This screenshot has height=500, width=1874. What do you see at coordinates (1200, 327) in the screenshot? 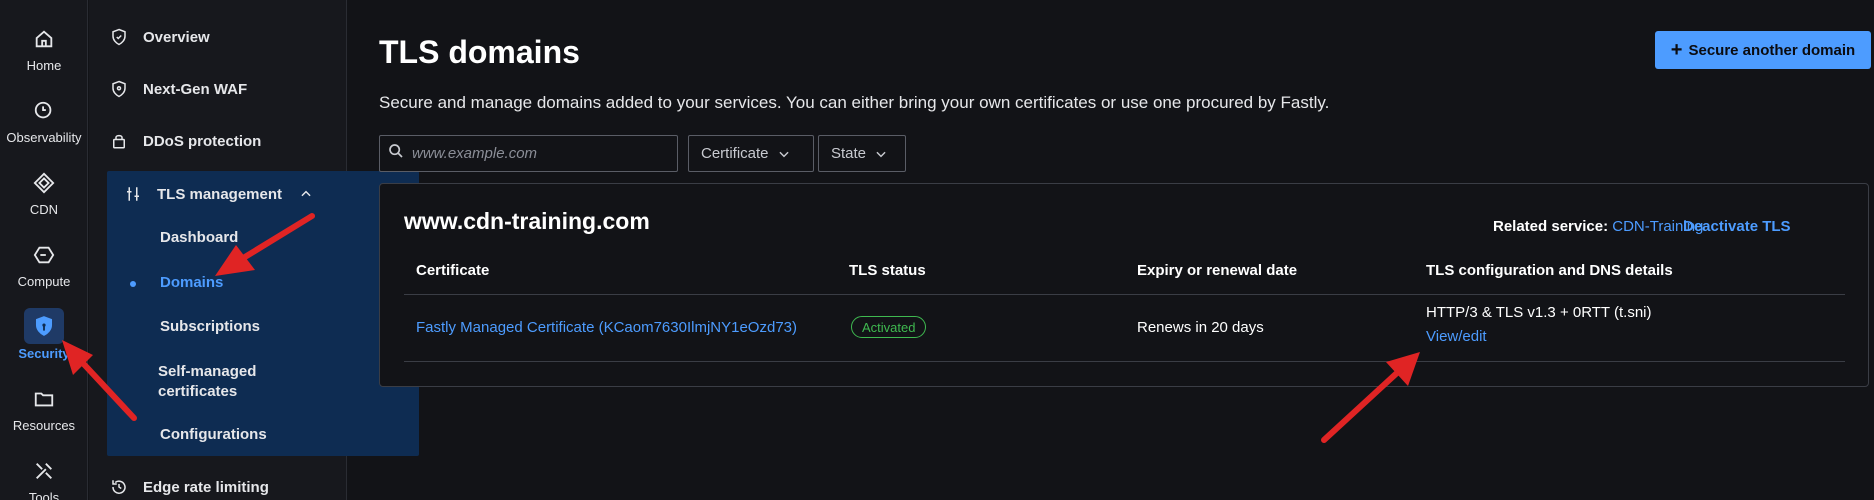
I see `expiry-value: Renews in 20 days` at bounding box center [1200, 327].